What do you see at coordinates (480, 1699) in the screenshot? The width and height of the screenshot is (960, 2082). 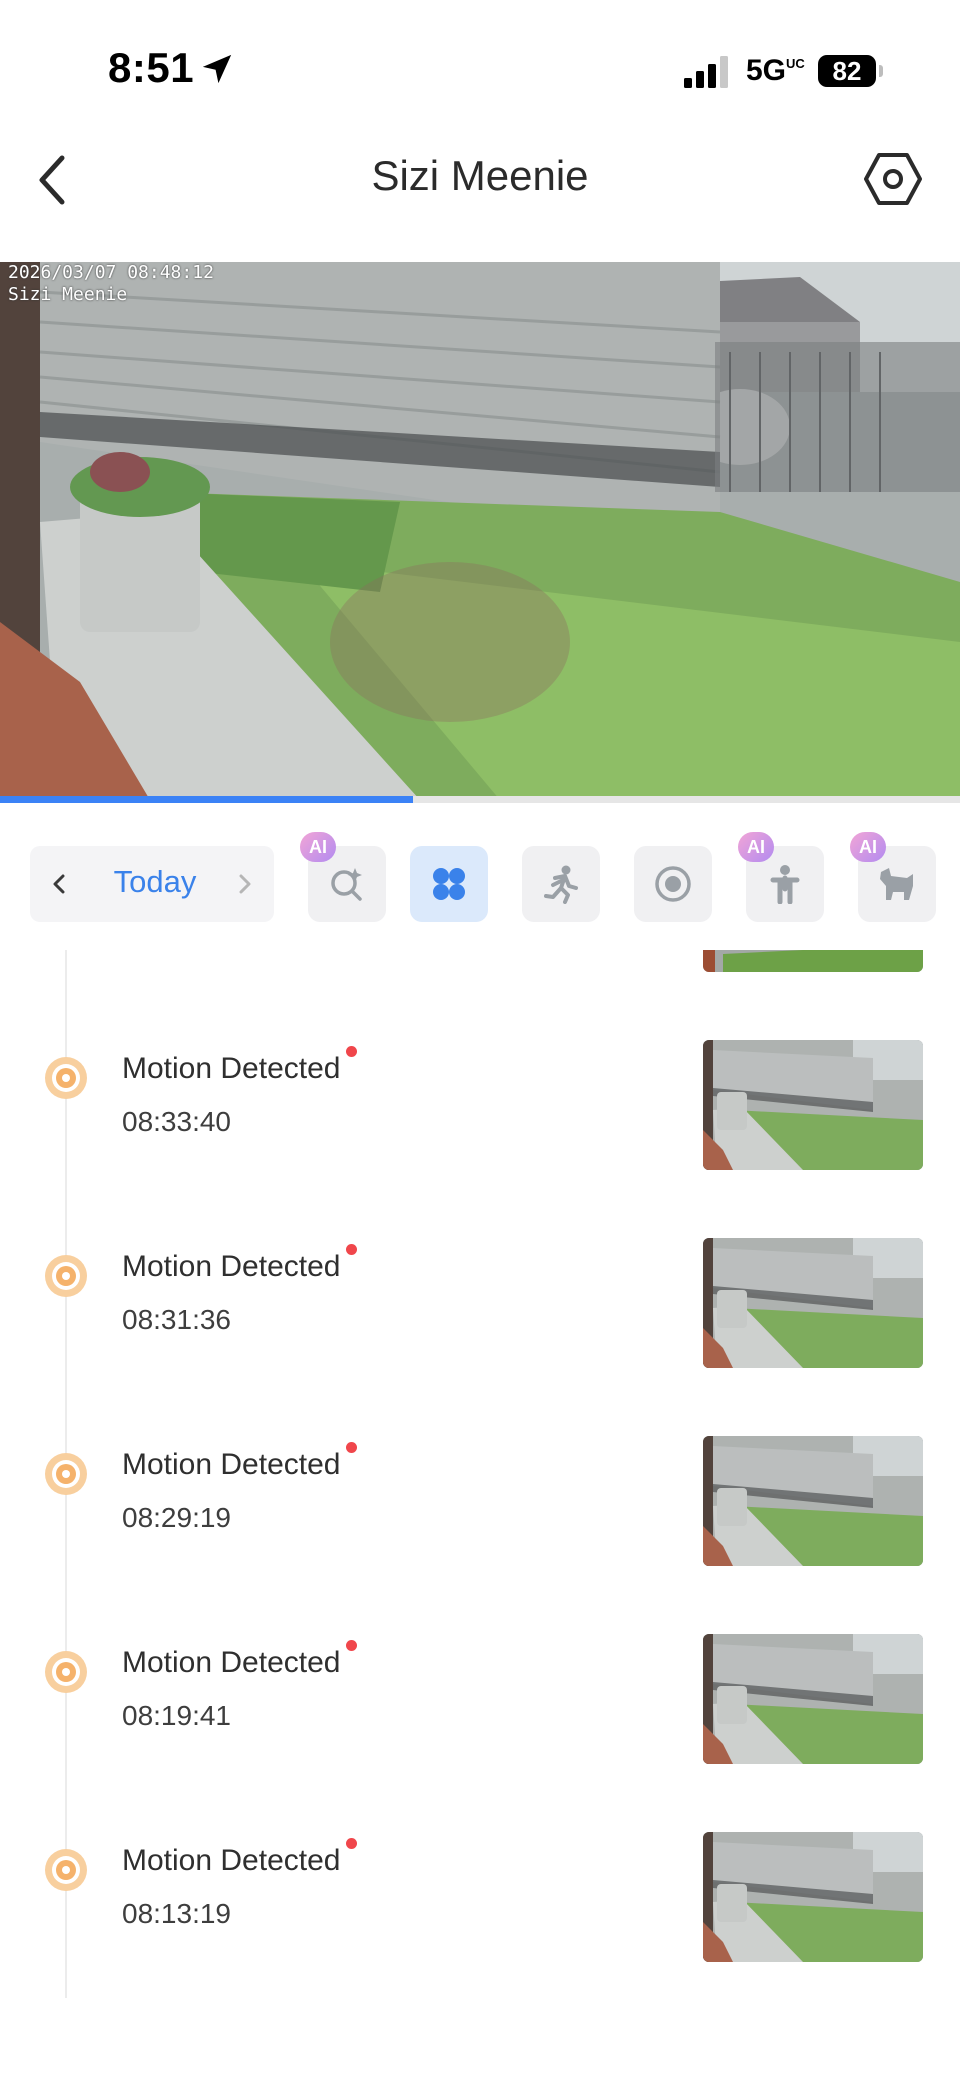 I see `timeline-event-item: Motion Detected 08:19:41` at bounding box center [480, 1699].